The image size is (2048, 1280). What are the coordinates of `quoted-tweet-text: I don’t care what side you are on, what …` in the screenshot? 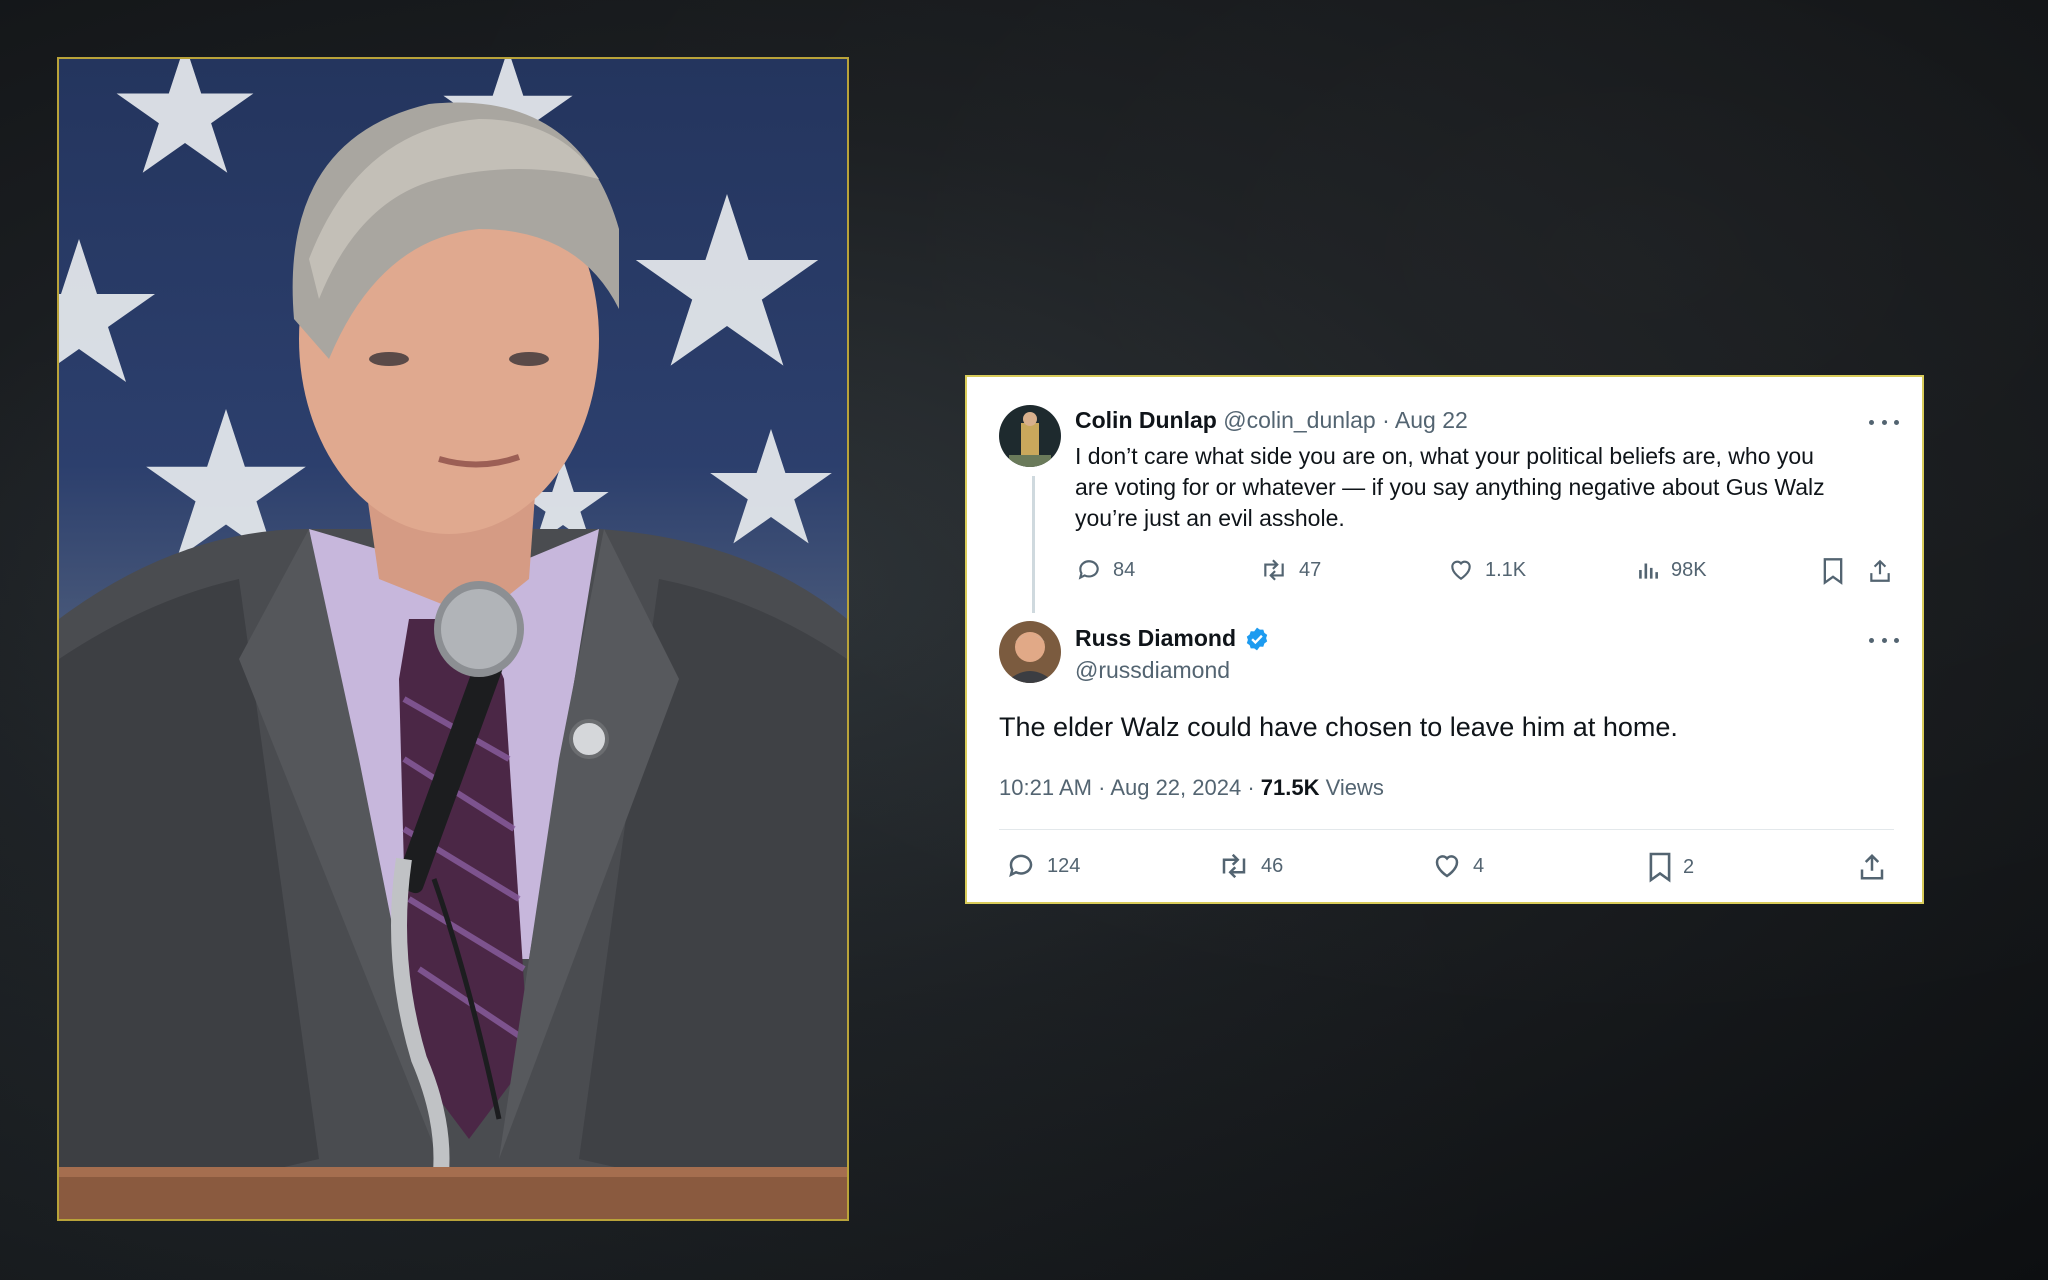 It's located at (1450, 487).